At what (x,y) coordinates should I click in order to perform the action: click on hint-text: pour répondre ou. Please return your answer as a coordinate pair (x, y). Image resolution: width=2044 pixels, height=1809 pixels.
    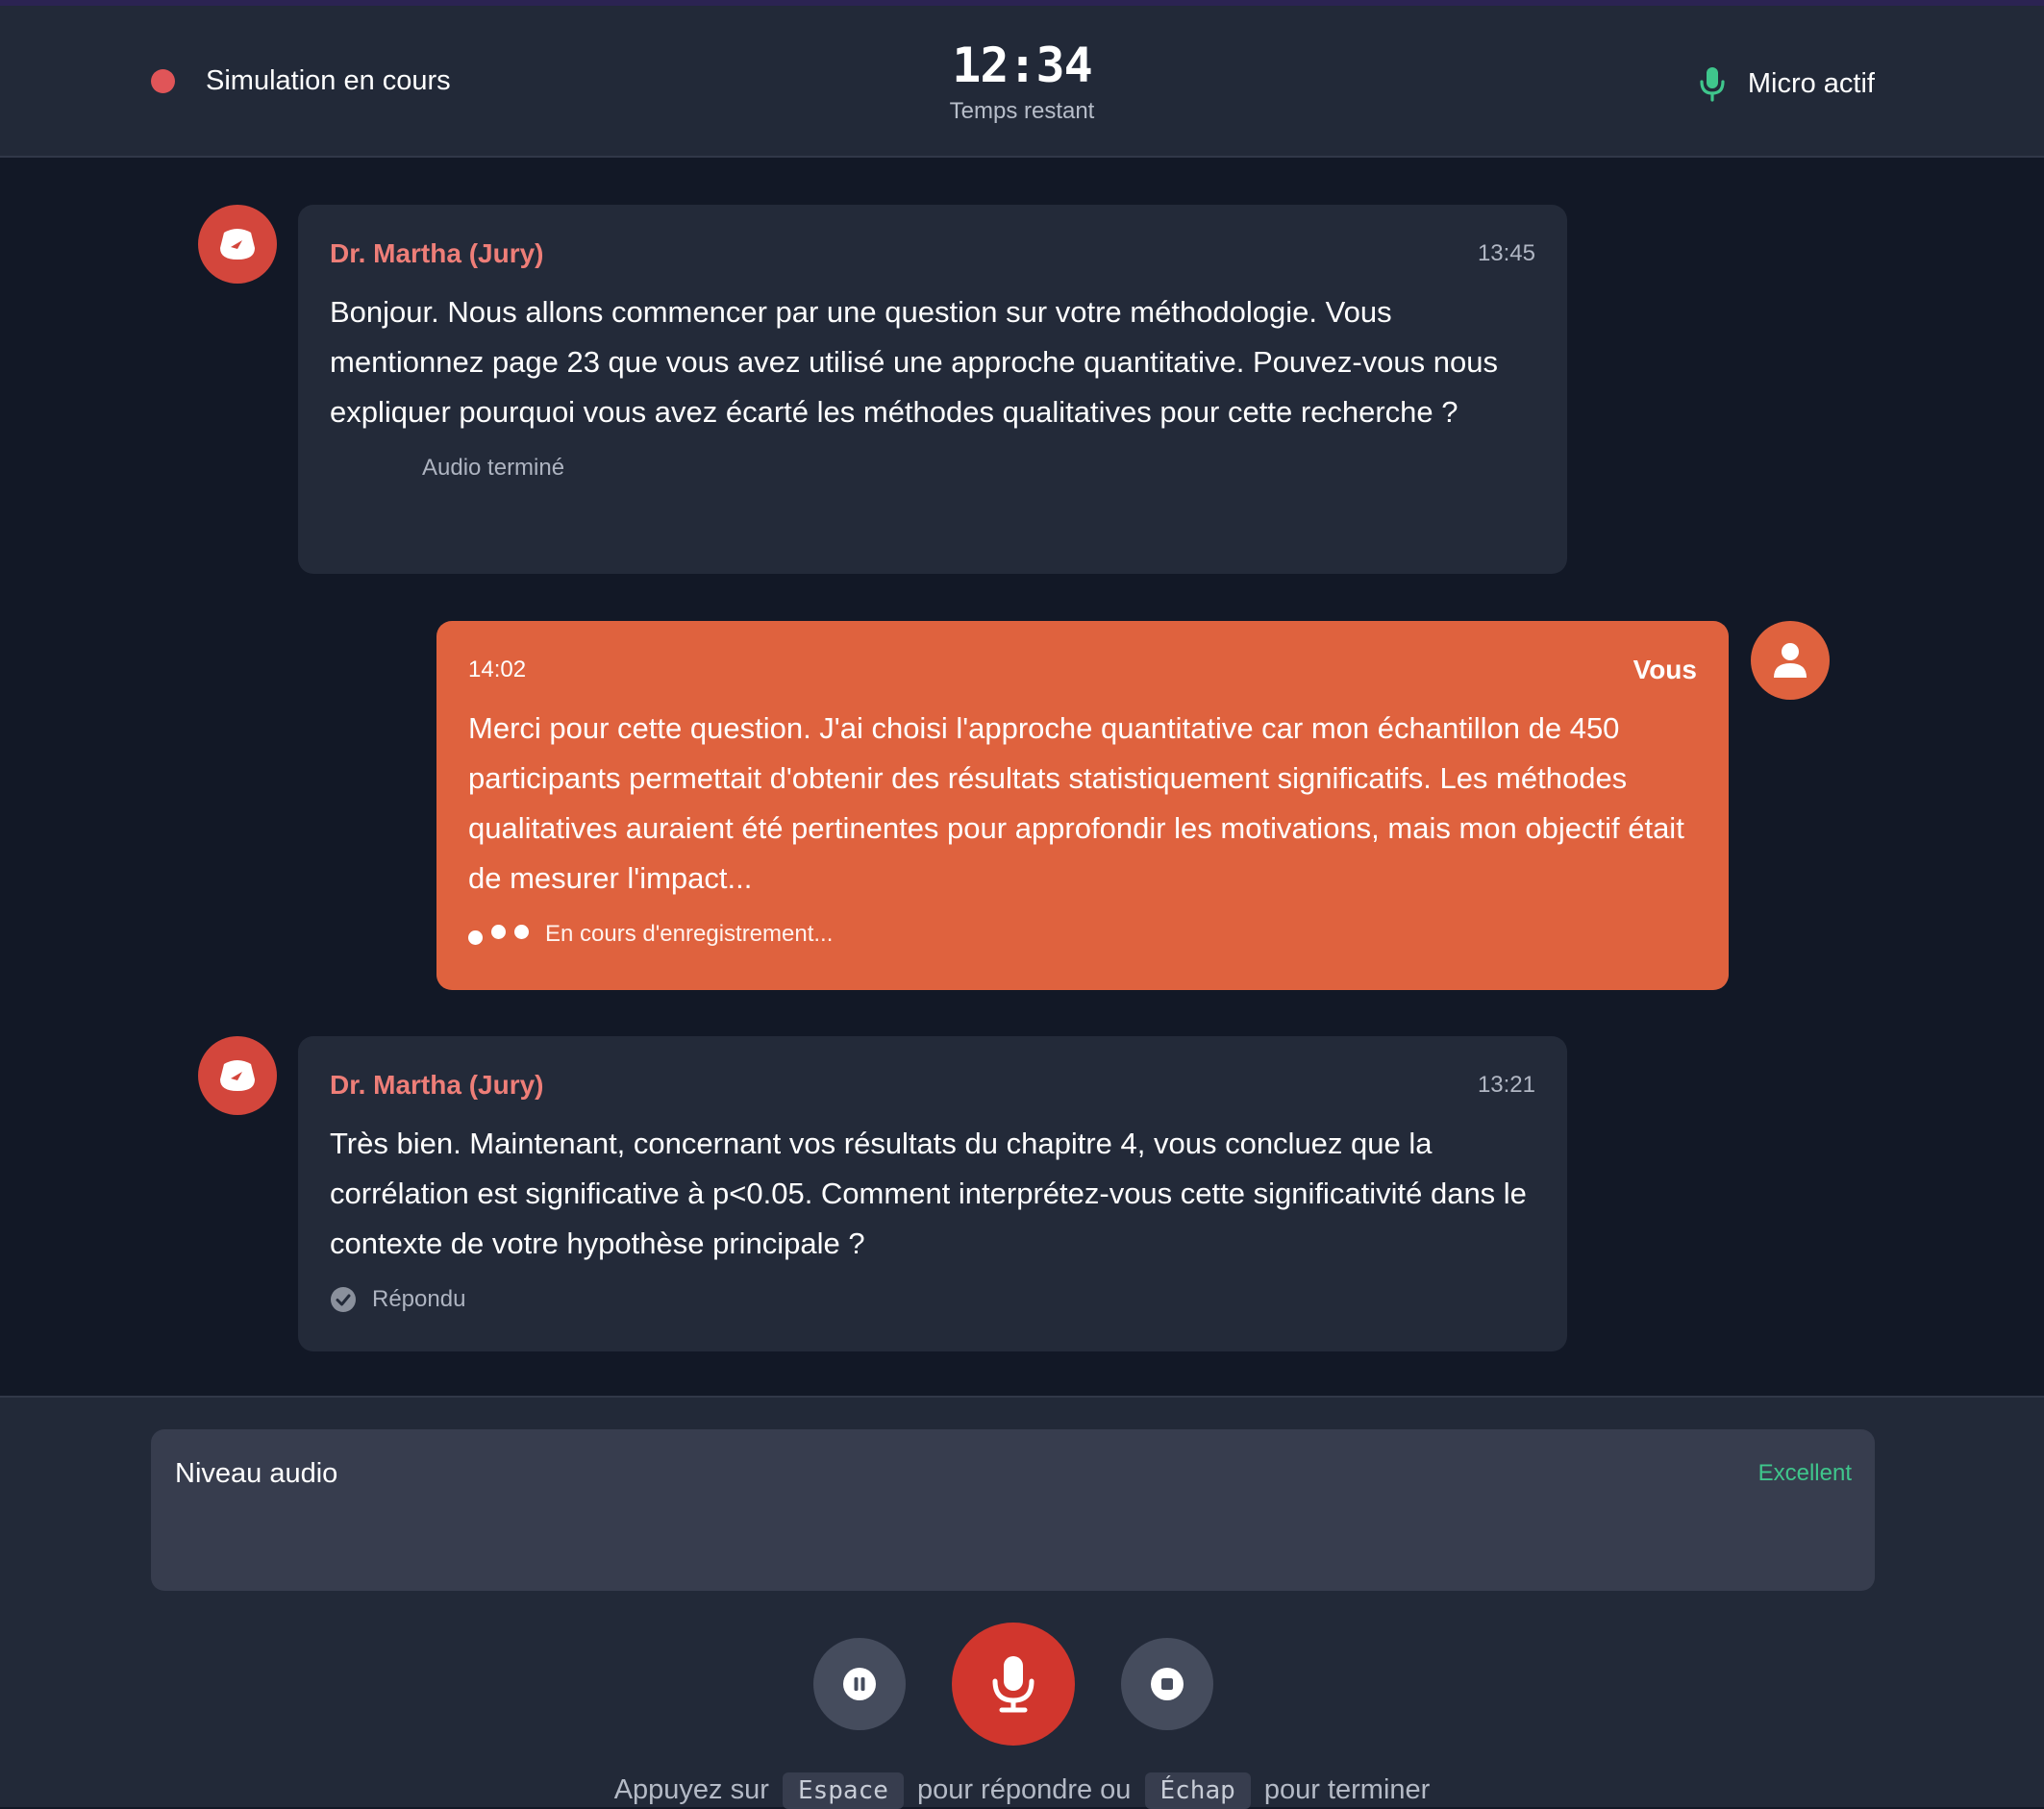
    Looking at the image, I should click on (1024, 1789).